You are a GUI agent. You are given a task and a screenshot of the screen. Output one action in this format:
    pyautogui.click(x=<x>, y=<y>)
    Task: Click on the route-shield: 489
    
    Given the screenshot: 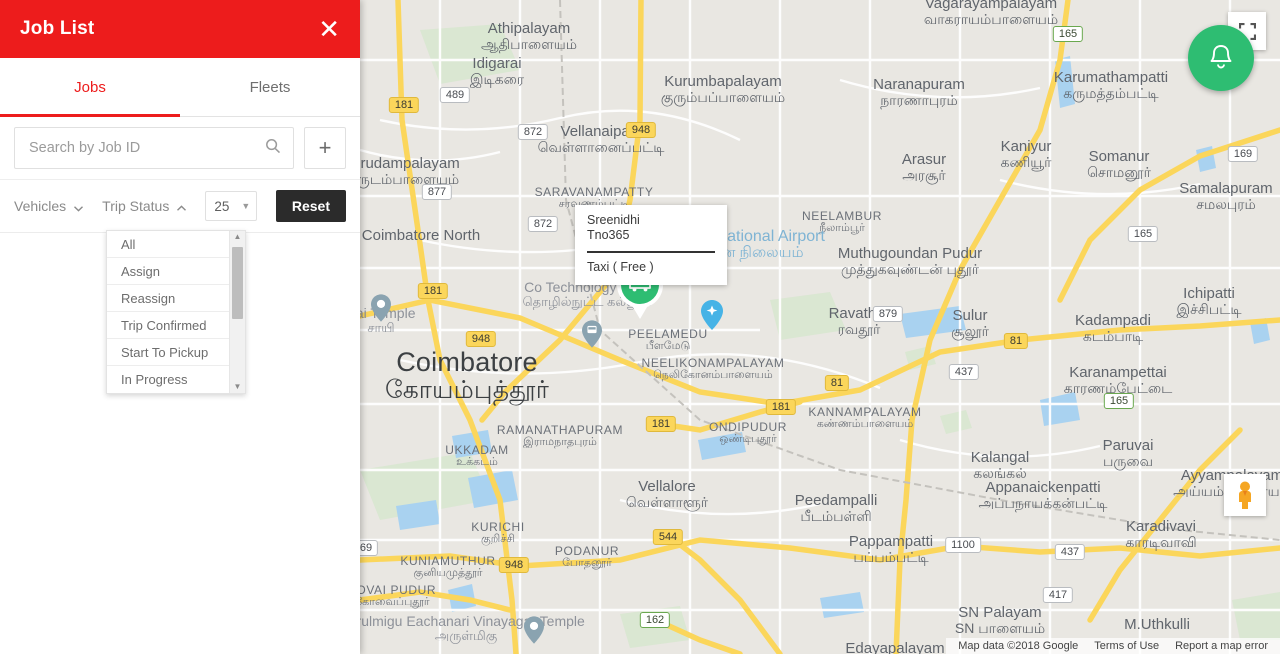 What is the action you would take?
    pyautogui.click(x=455, y=95)
    